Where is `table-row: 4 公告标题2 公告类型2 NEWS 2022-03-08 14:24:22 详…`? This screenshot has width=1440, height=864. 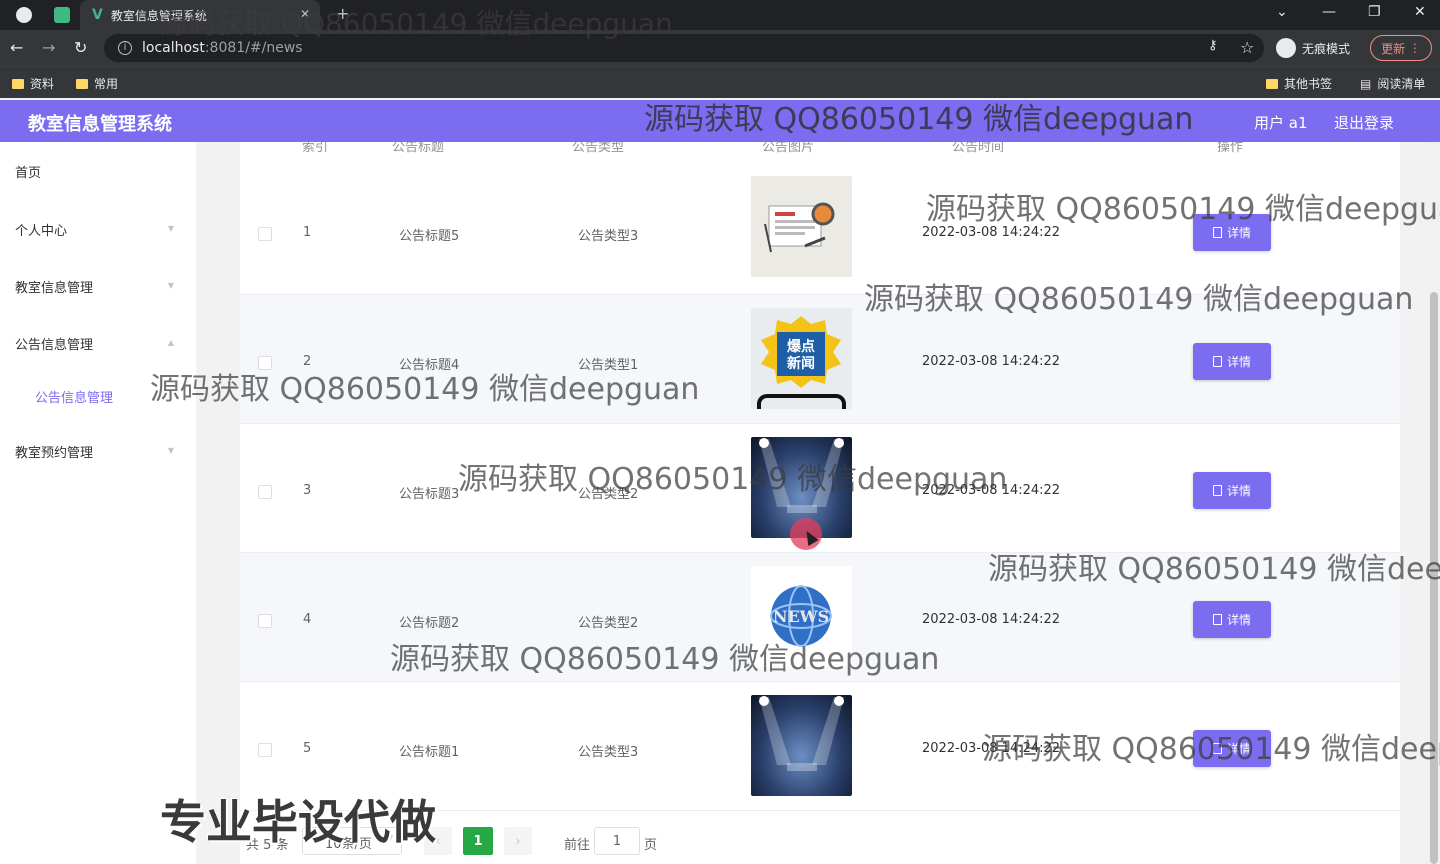
table-row: 4 公告标题2 公告类型2 NEWS 2022-03-08 14:24:22 详… is located at coordinates (820, 617).